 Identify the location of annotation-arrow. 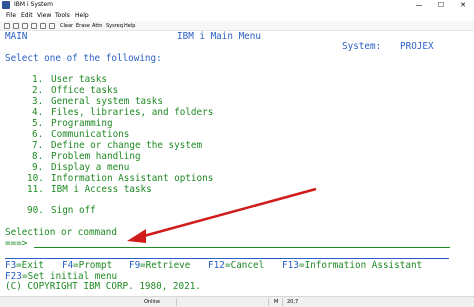
(222, 215).